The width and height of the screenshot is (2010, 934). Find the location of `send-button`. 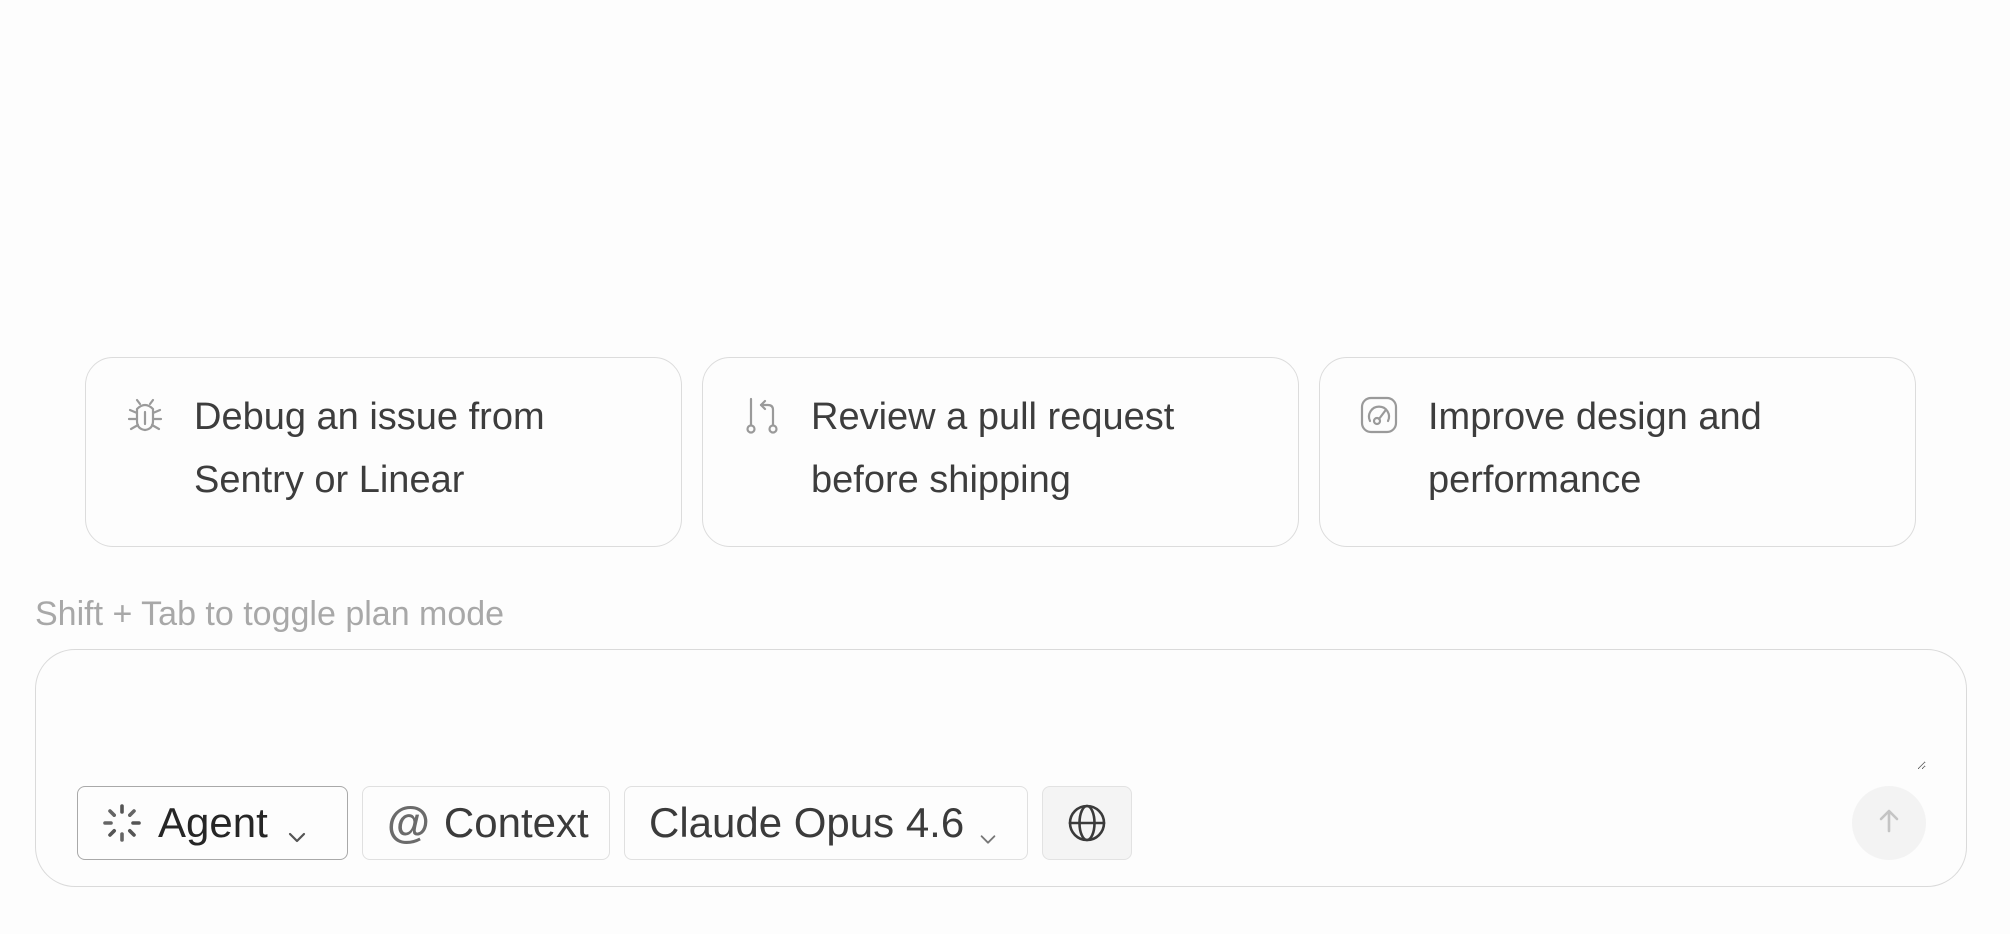

send-button is located at coordinates (1889, 823).